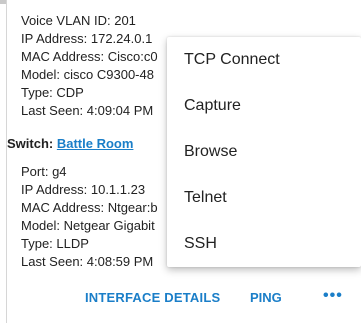  Describe the element at coordinates (266, 297) in the screenshot. I see `ping-button: PING` at that location.